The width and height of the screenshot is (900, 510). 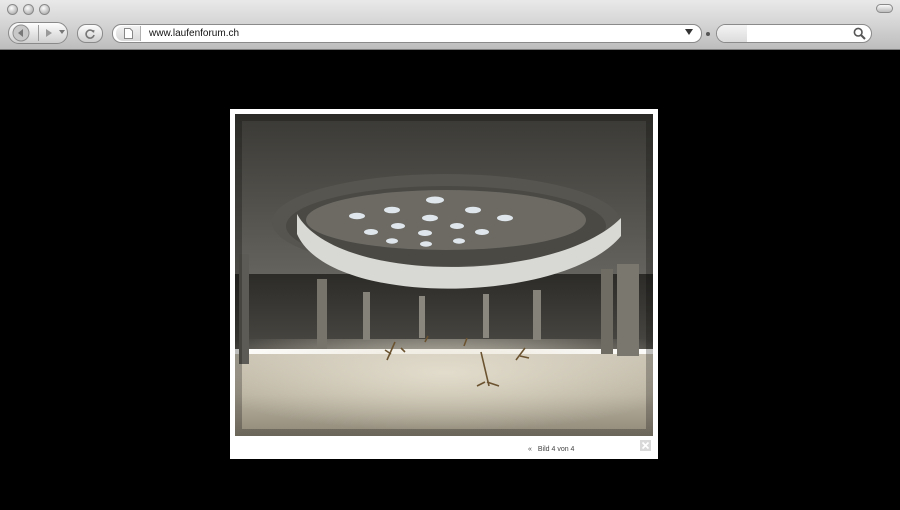 I want to click on search-engine-selector, so click(x=732, y=33).